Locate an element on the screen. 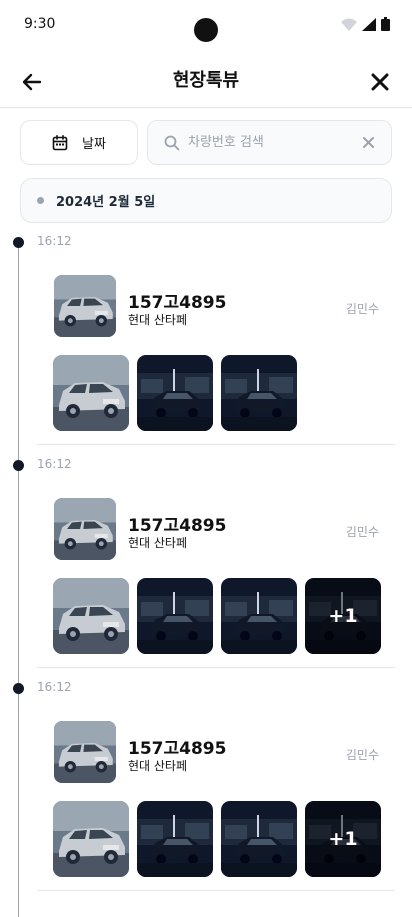  status-time: 9:30 is located at coordinates (40, 24).